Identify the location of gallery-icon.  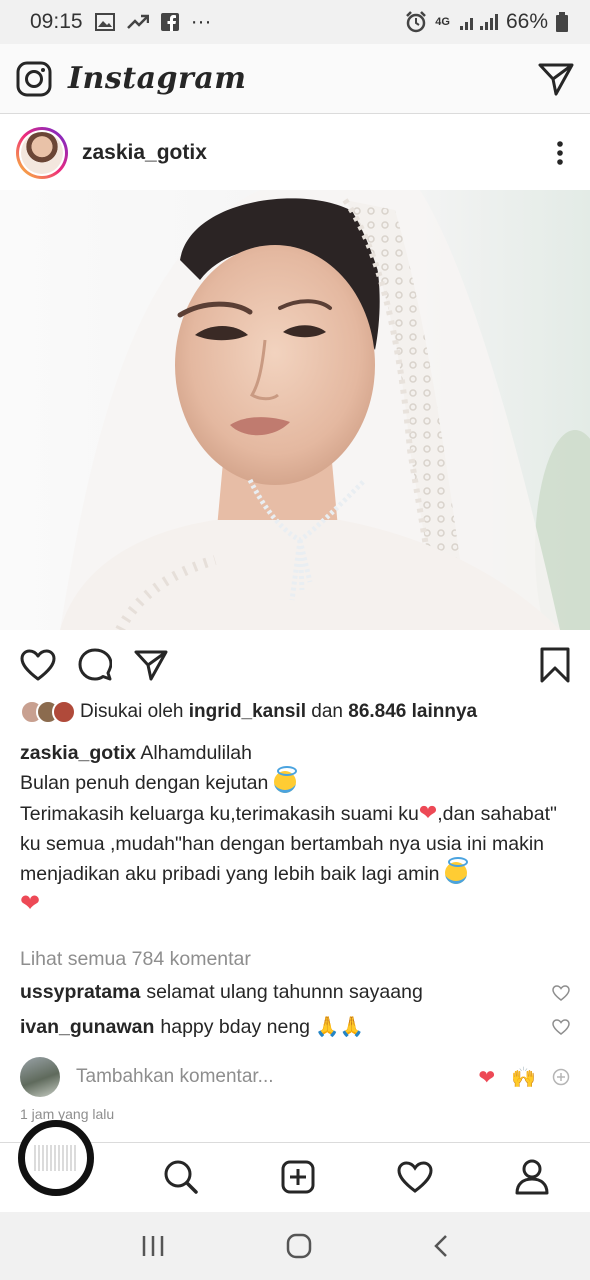
(104, 22).